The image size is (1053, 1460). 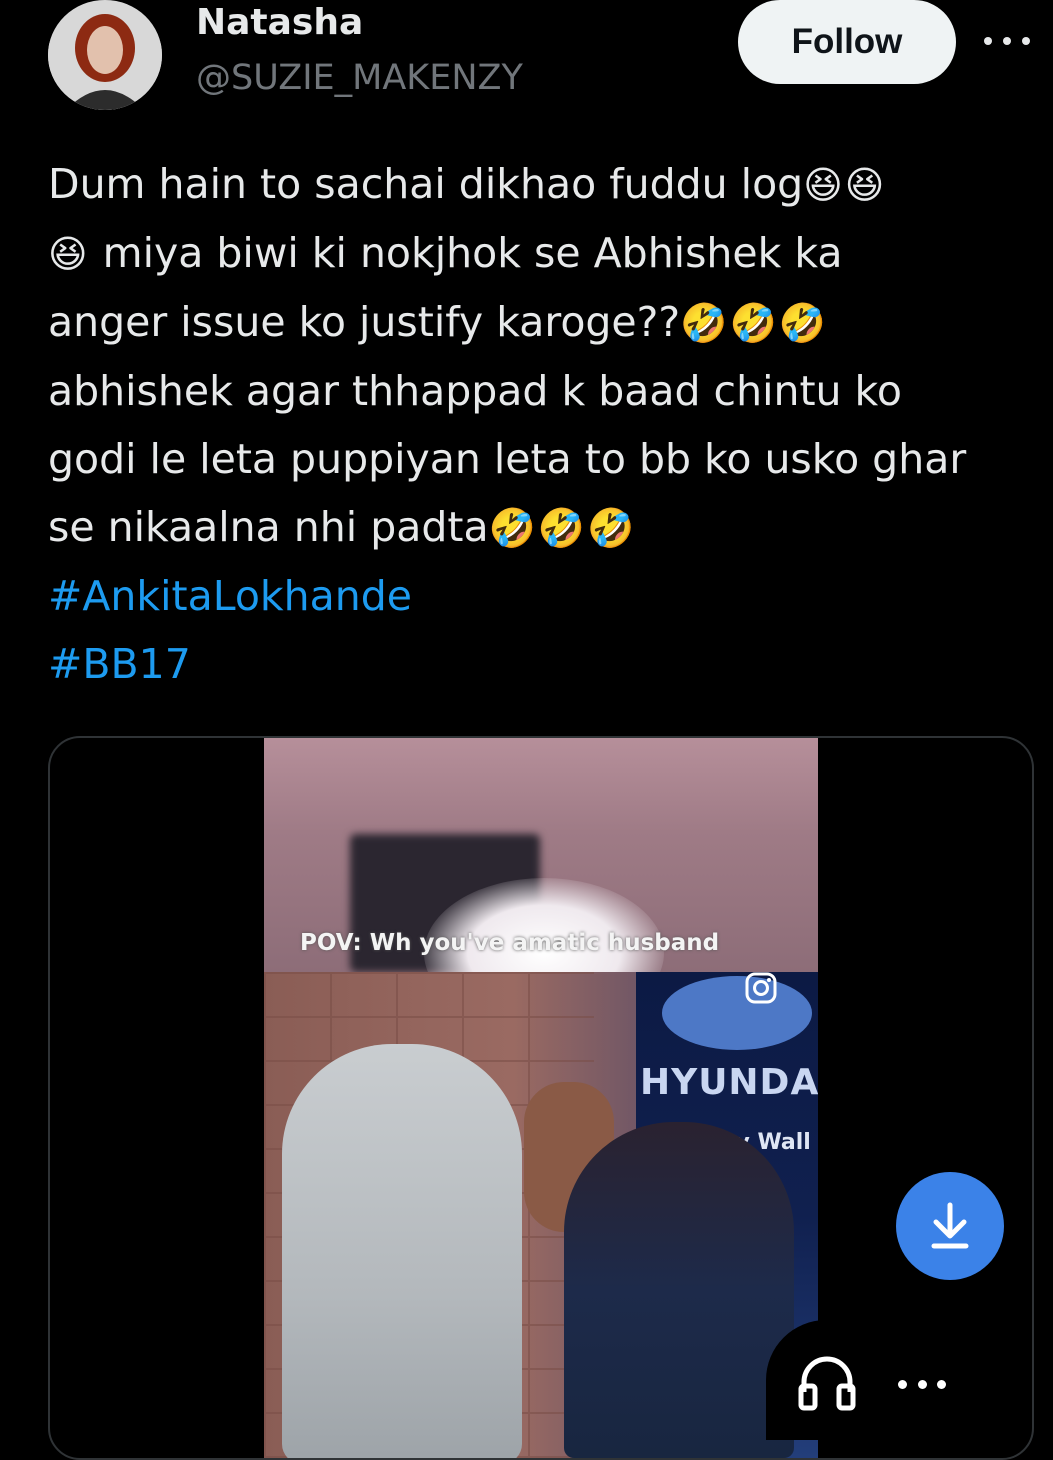 What do you see at coordinates (119, 664) in the screenshot?
I see `hashtag-link: #BB17` at bounding box center [119, 664].